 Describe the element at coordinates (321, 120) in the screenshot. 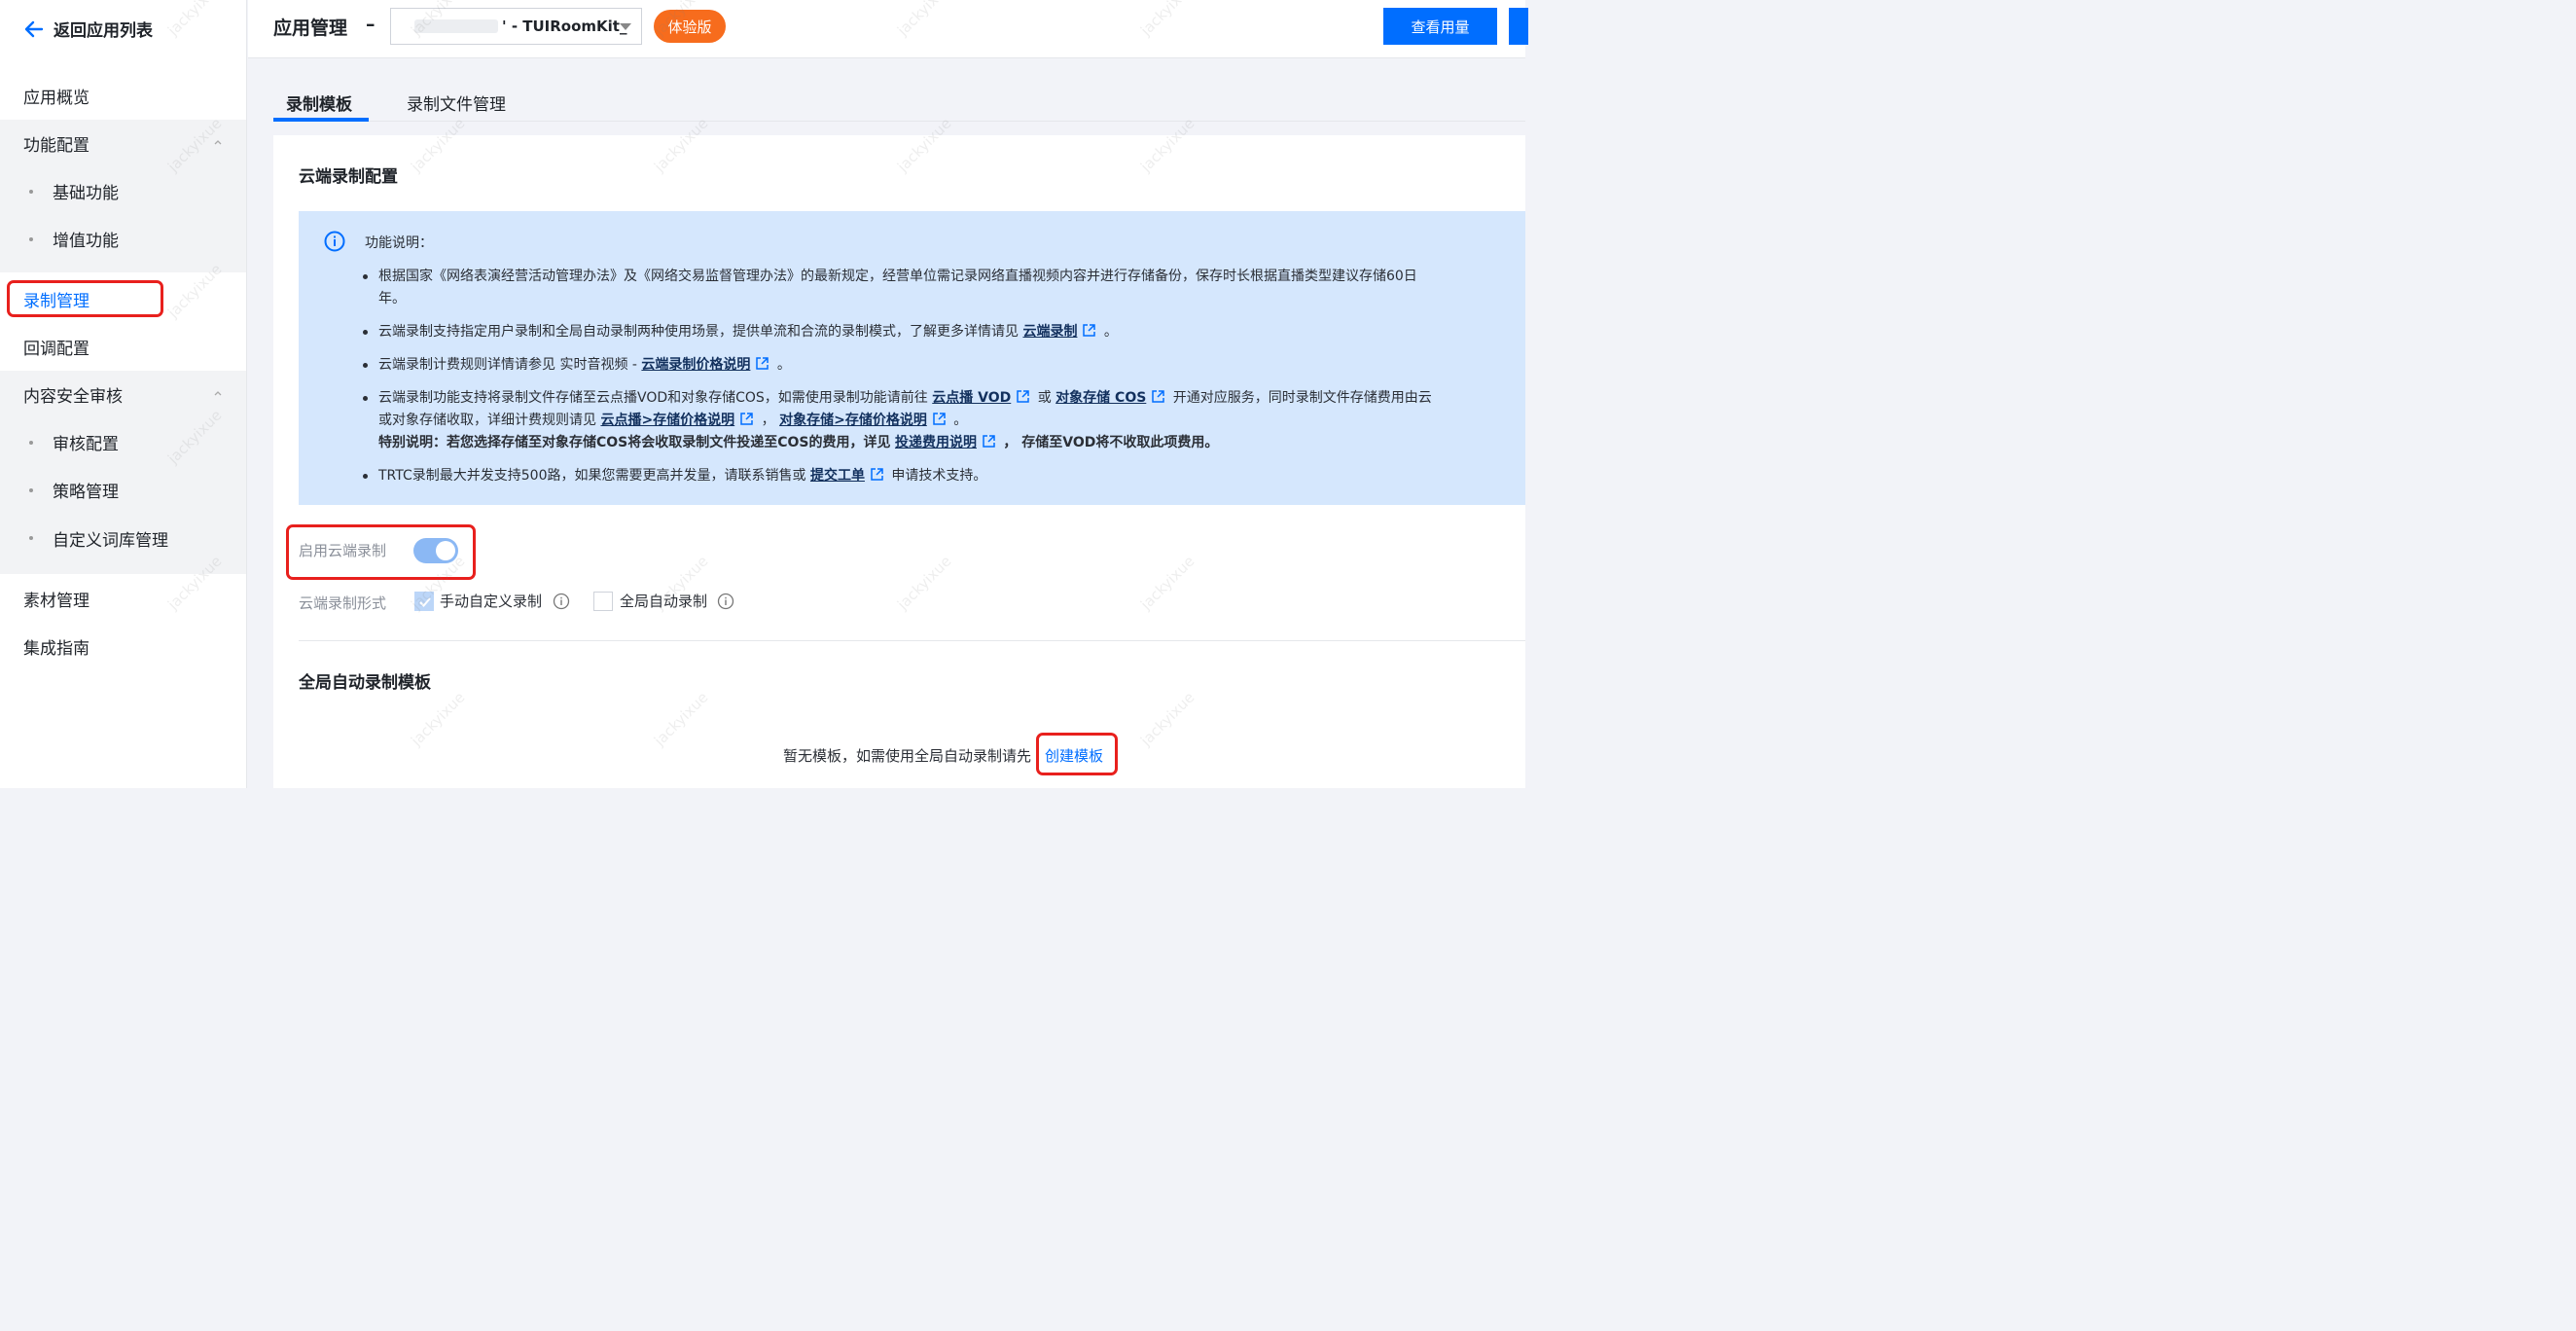

I see `active-tab-indicator` at that location.